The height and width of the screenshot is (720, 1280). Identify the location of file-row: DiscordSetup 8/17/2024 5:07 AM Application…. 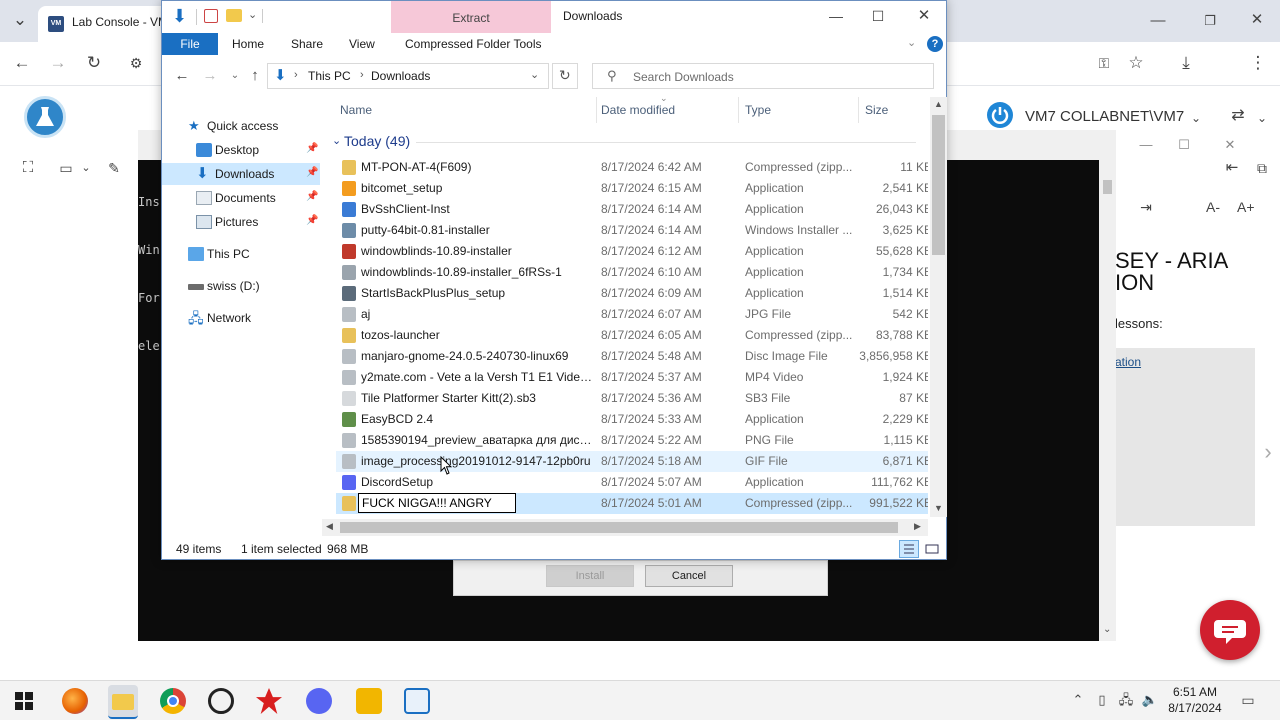
(632, 482).